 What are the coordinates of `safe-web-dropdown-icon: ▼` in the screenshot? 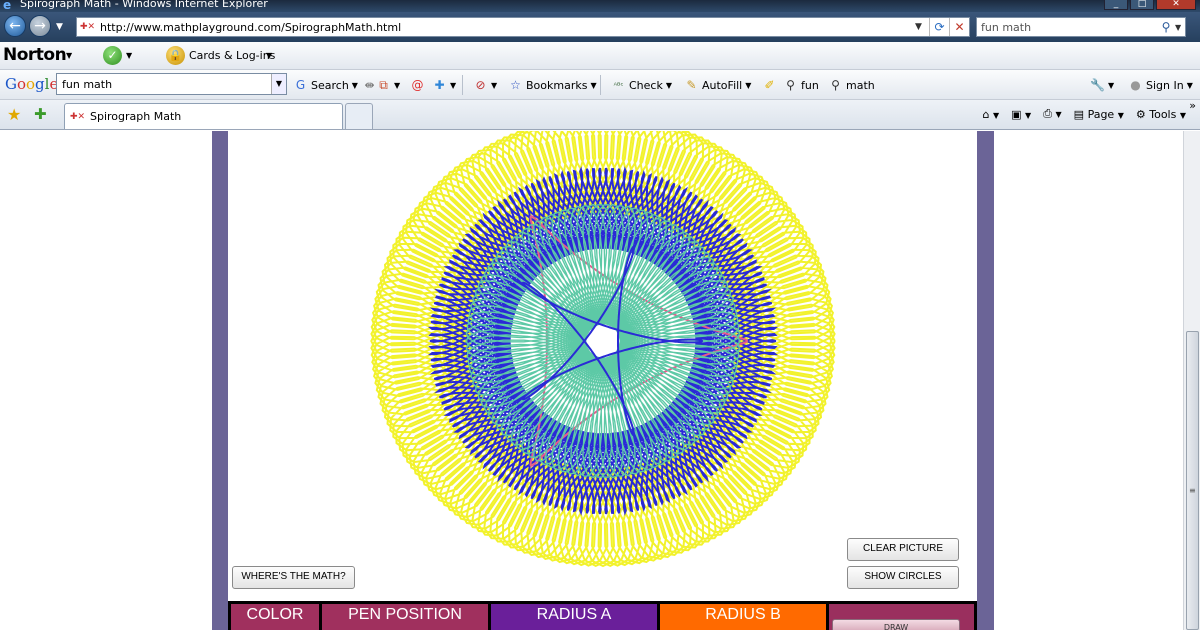 It's located at (129, 55).